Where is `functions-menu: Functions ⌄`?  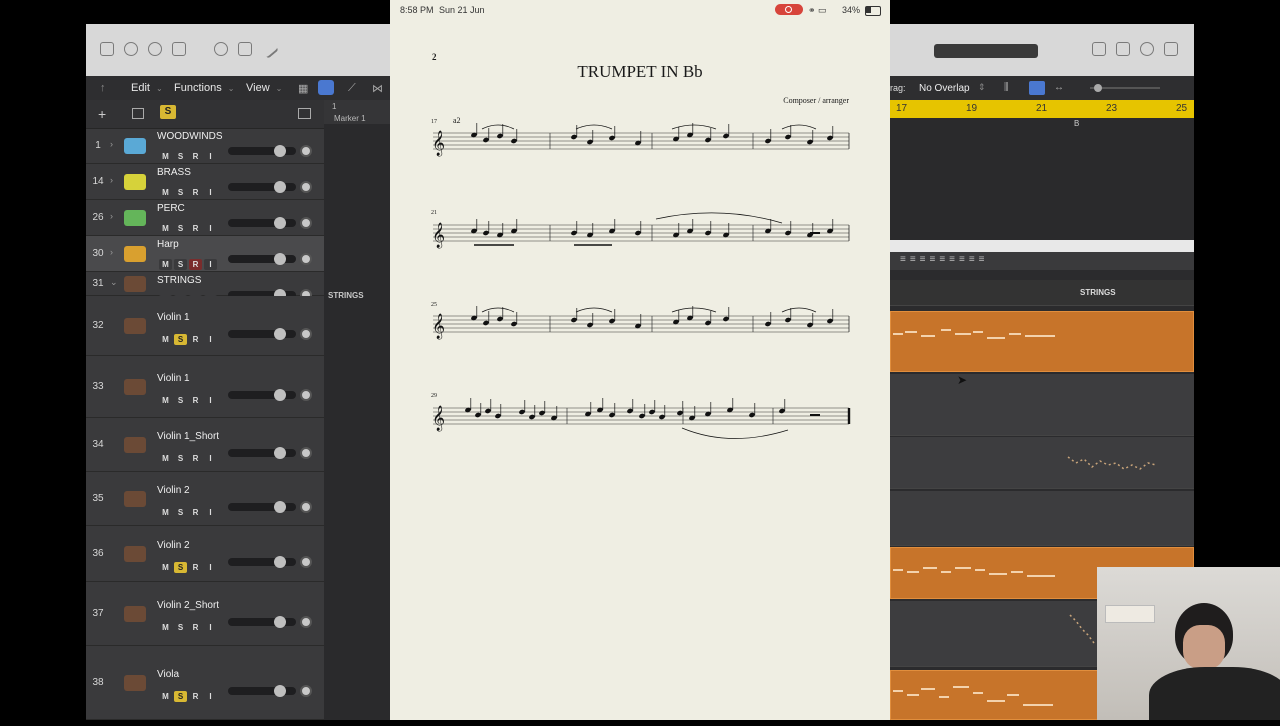
functions-menu: Functions ⌄ is located at coordinates (204, 88).